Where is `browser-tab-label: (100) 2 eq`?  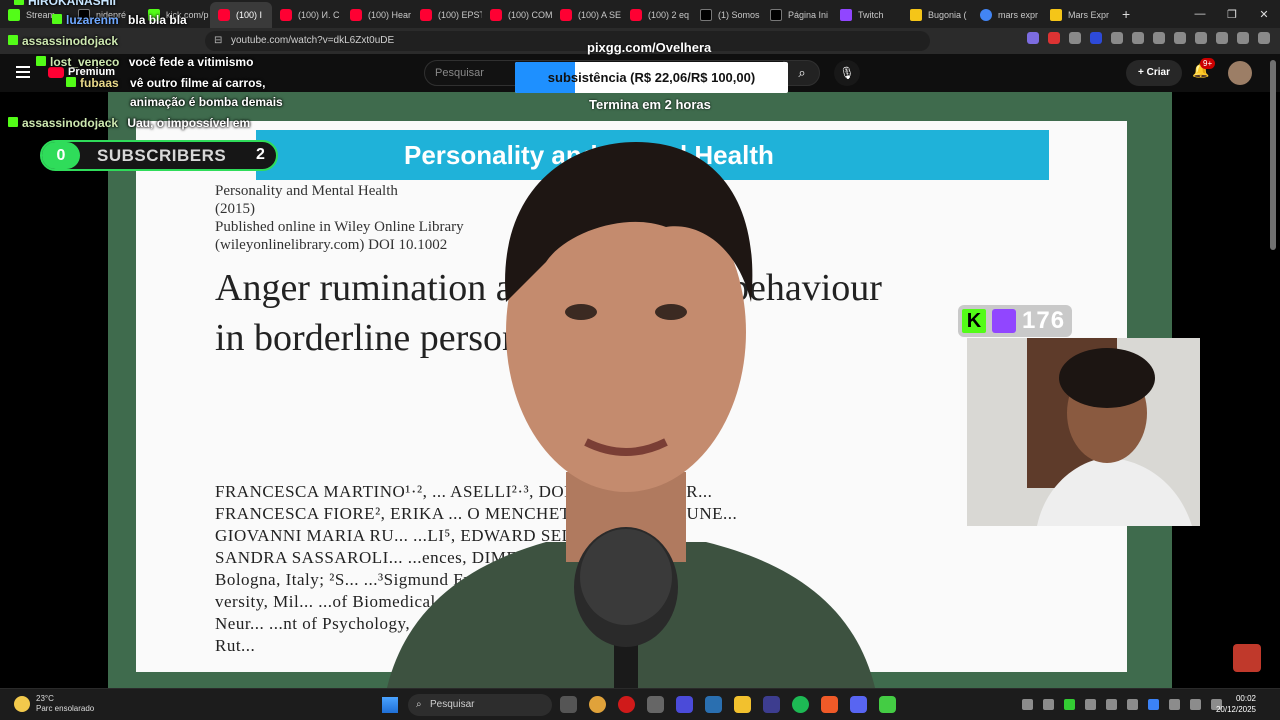 browser-tab-label: (100) 2 eq is located at coordinates (669, 15).